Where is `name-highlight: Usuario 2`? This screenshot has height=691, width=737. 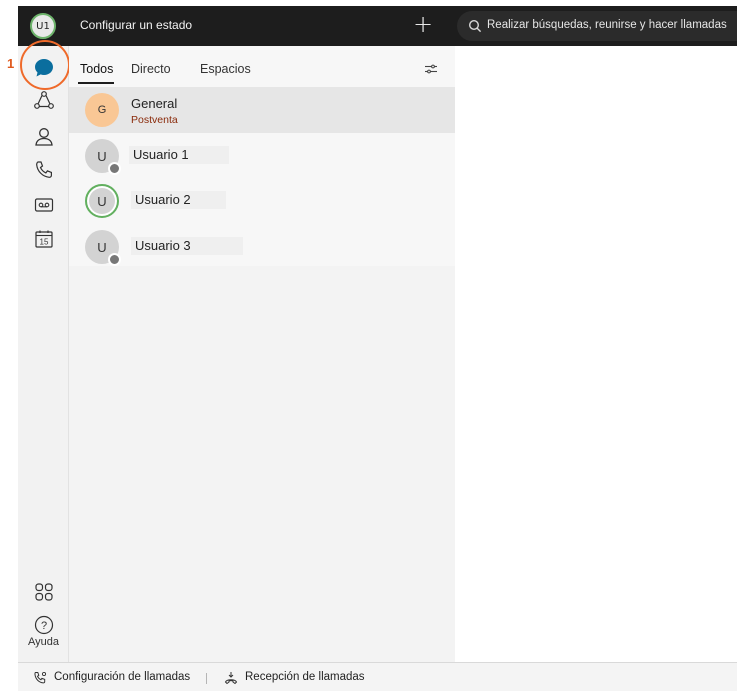 name-highlight: Usuario 2 is located at coordinates (178, 200).